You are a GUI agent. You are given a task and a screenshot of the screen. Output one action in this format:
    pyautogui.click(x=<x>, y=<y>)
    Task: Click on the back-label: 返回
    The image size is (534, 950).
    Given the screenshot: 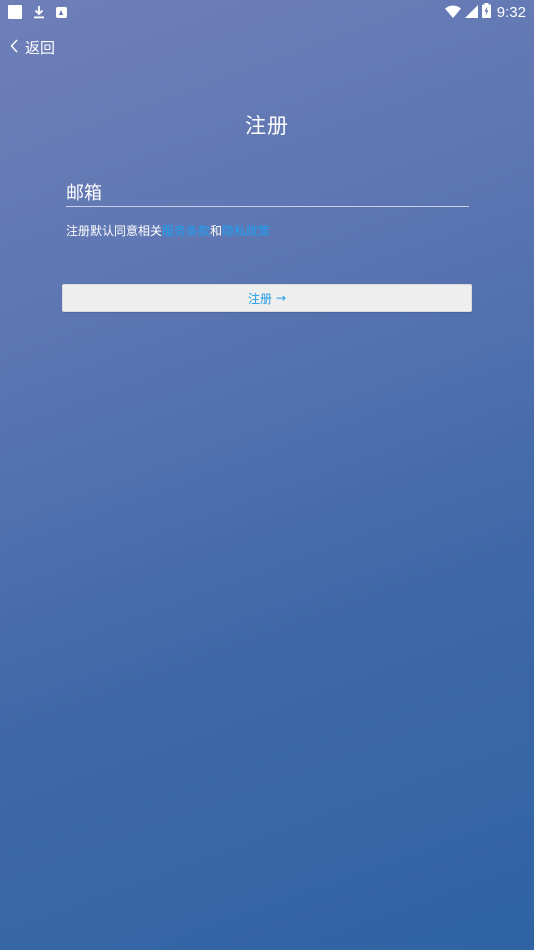 What is the action you would take?
    pyautogui.click(x=40, y=47)
    